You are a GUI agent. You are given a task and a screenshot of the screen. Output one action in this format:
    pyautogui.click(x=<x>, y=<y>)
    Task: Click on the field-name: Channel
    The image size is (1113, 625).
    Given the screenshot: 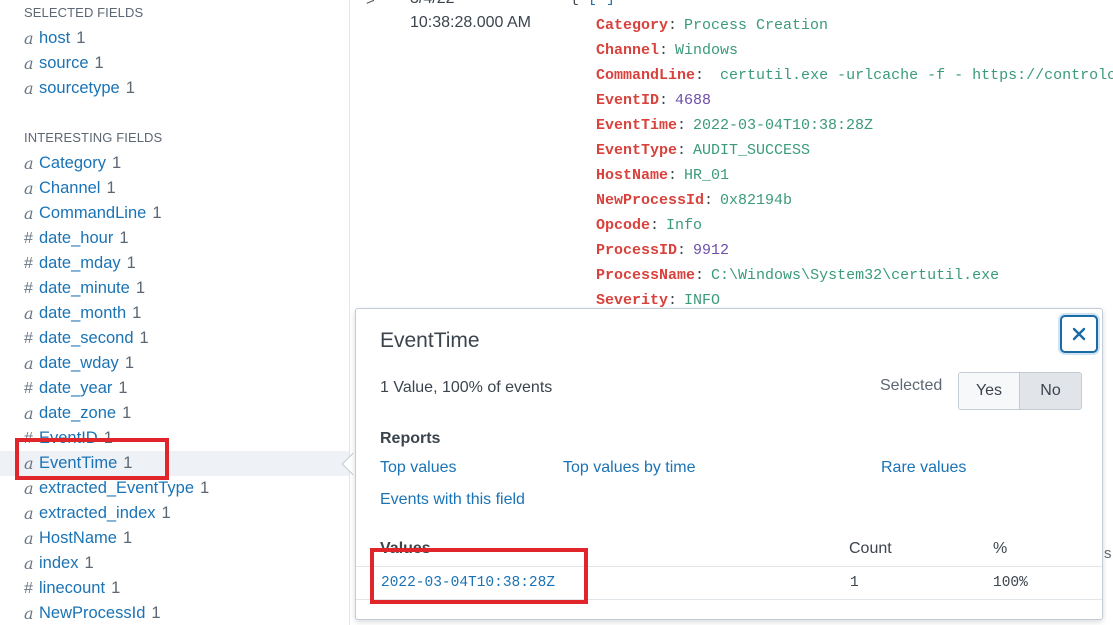 What is the action you would take?
    pyautogui.click(x=69, y=188)
    